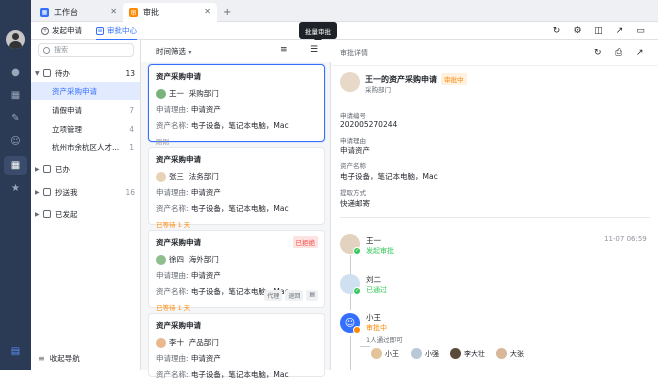 This screenshot has height=380, width=658. What do you see at coordinates (85, 129) in the screenshot?
I see `nav-item-project: 立项管理 4` at bounding box center [85, 129].